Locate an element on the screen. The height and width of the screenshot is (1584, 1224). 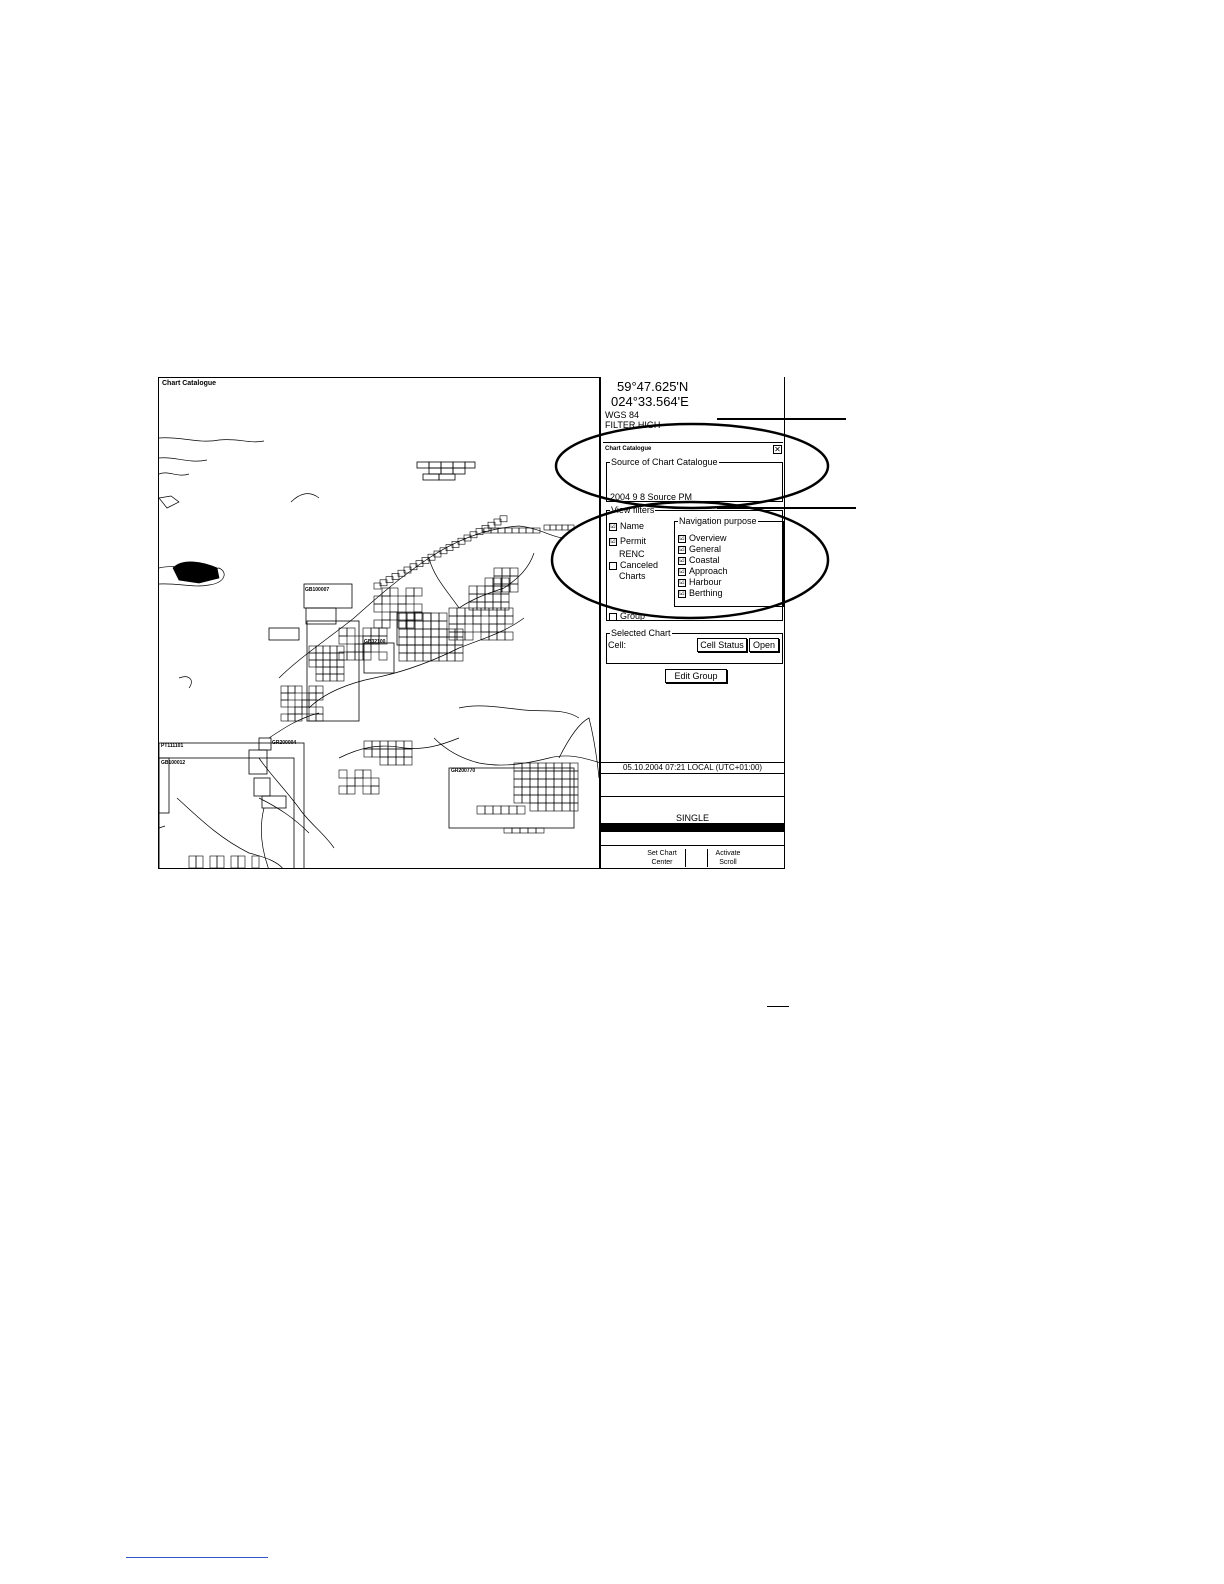
open-button: Open is located at coordinates (764, 645).